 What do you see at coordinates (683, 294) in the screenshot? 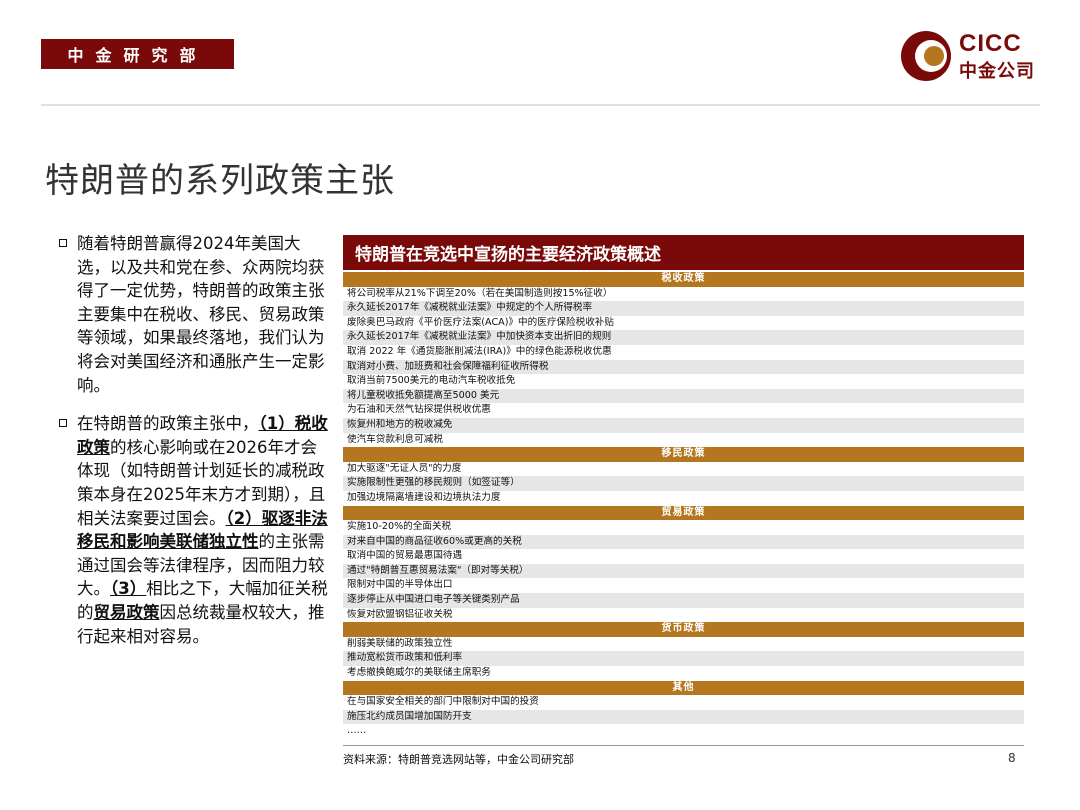
I see `table-row: 将公司税率从21%下调至20%（若在美国制造则按15%征收）` at bounding box center [683, 294].